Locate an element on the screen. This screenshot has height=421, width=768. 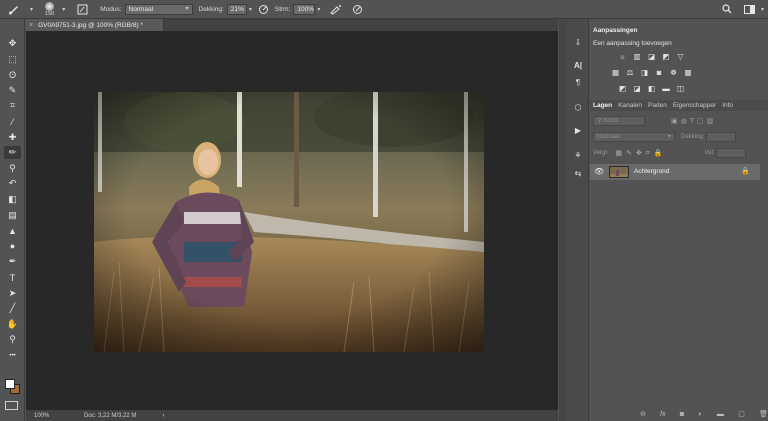
layer-filter-icons: ▣◍T▢▥ is located at coordinates (693, 121).